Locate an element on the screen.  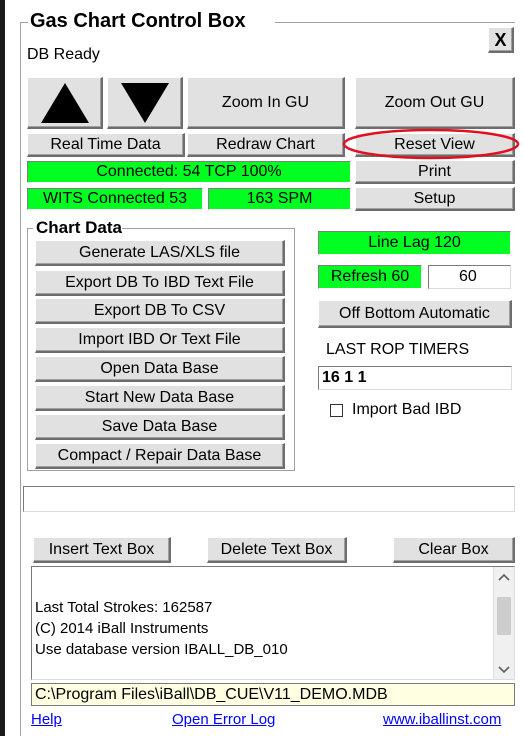
open-database-button: Open Data Base is located at coordinates (160, 369).